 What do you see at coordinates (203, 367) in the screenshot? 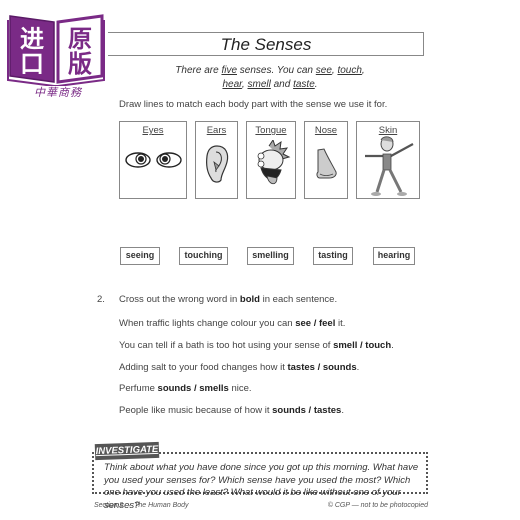
I see `sentence-text: Adding salt to your food changes how it` at bounding box center [203, 367].